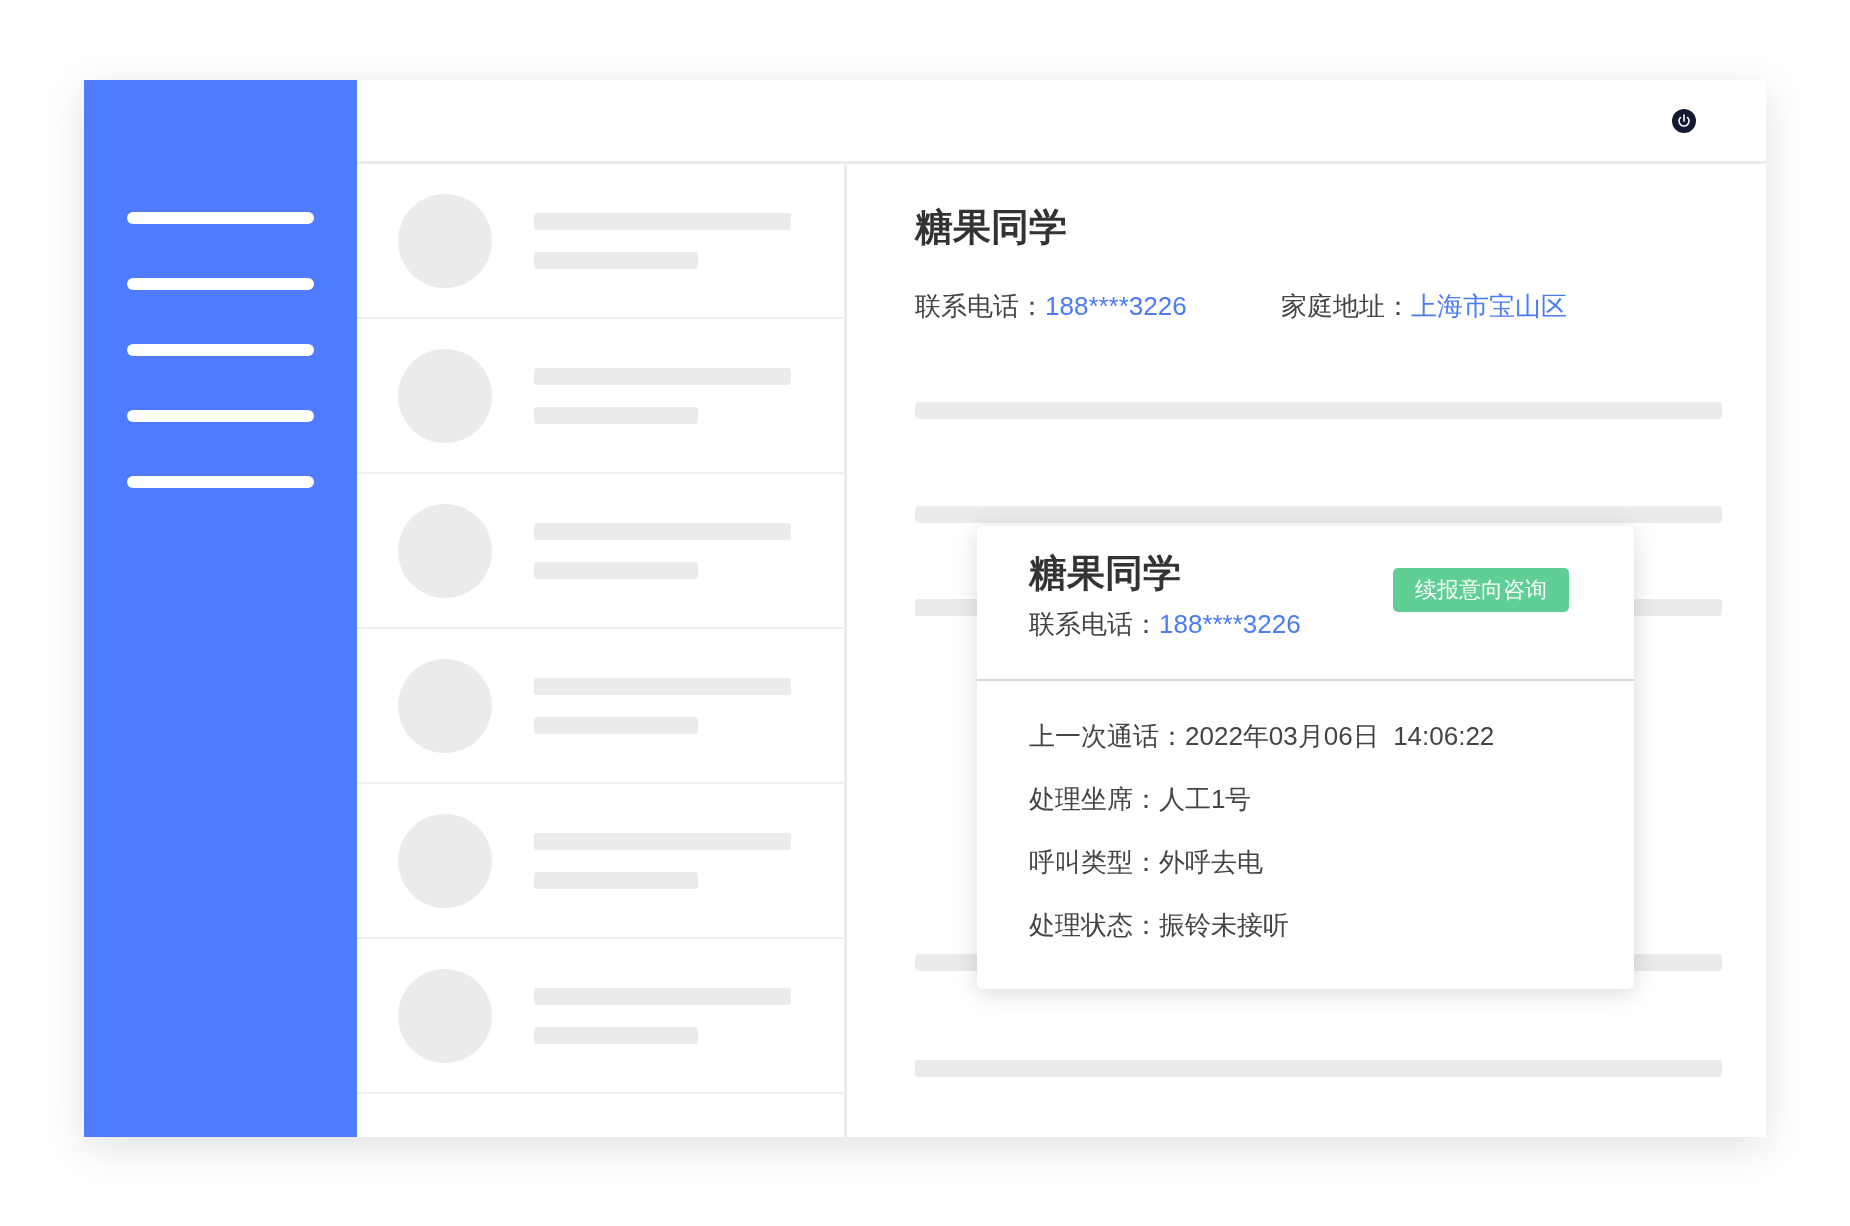 This screenshot has width=1850, height=1226. Describe the element at coordinates (1423, 306) in the screenshot. I see `contact-field: 家庭地址：上海市宝山区` at that location.